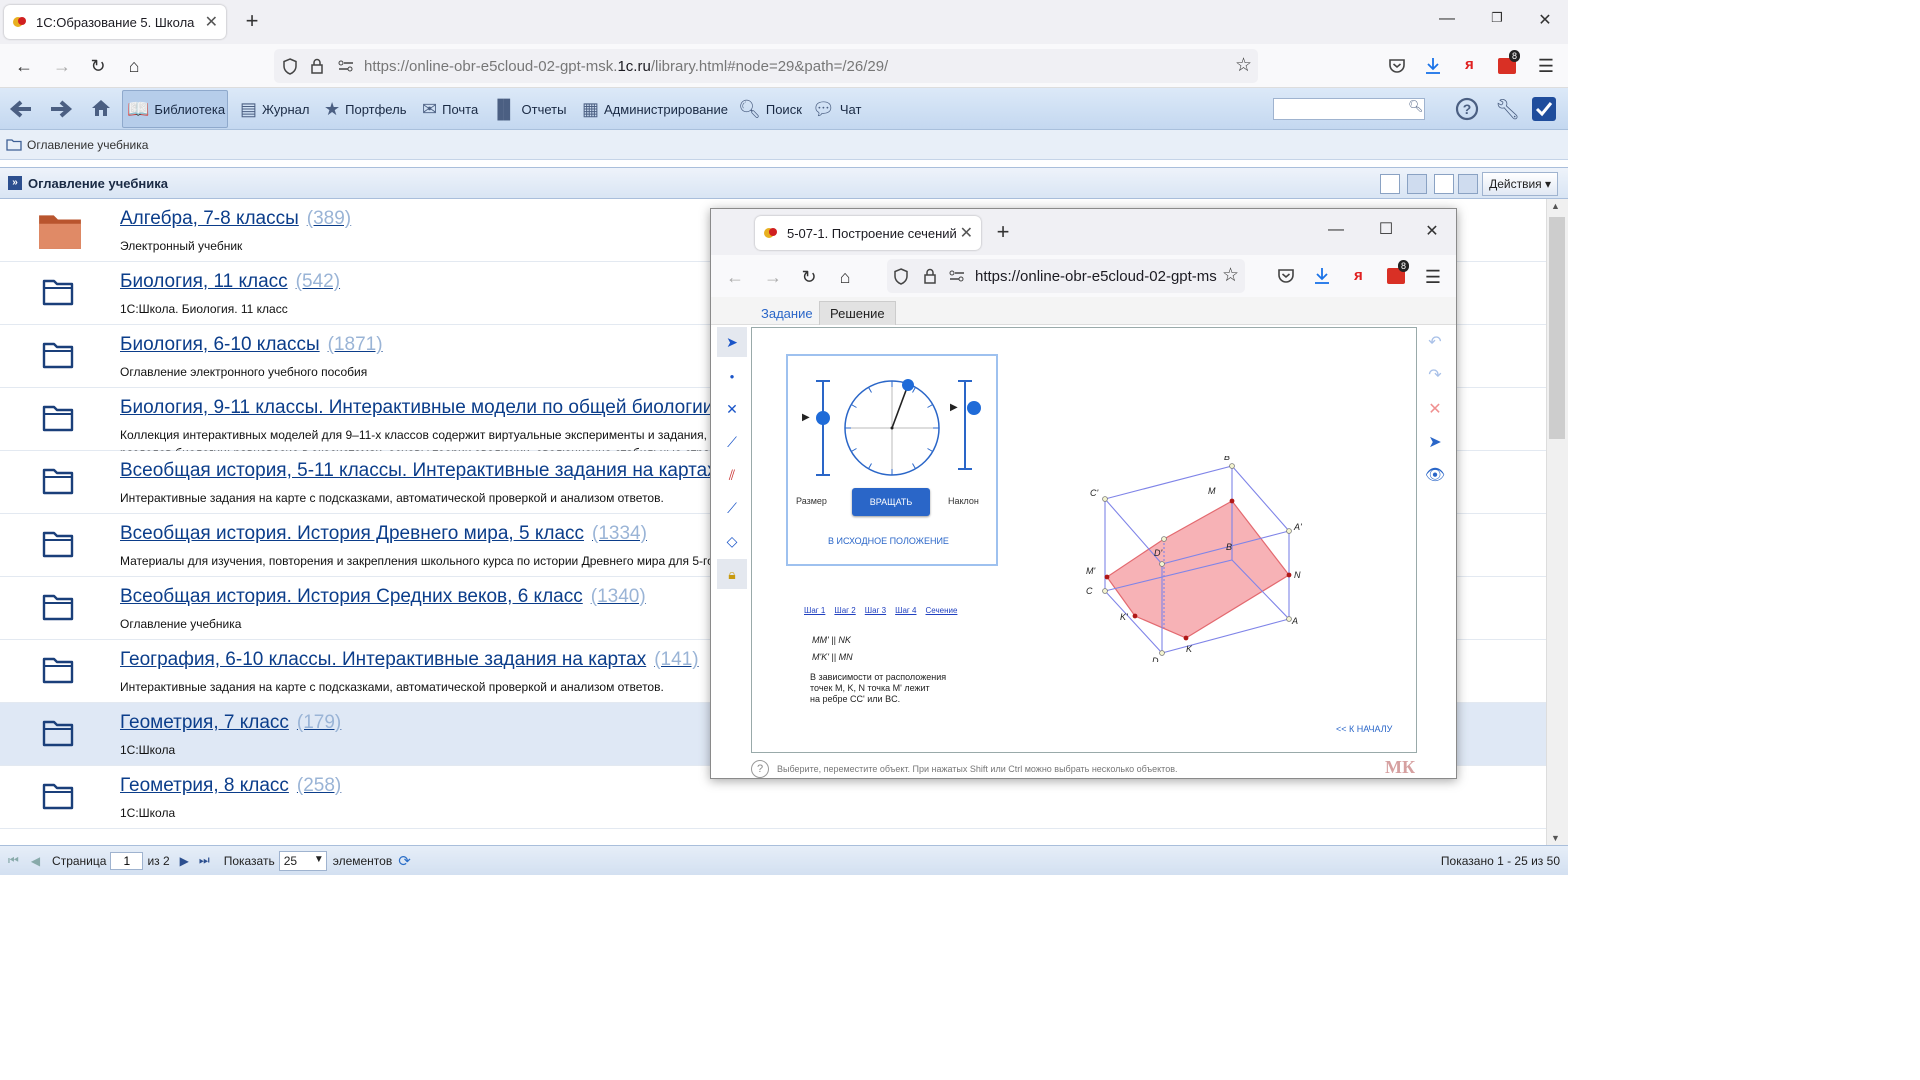 The height and width of the screenshot is (1080, 1920). Describe the element at coordinates (127, 860) in the screenshot. I see `page-number-input` at that location.